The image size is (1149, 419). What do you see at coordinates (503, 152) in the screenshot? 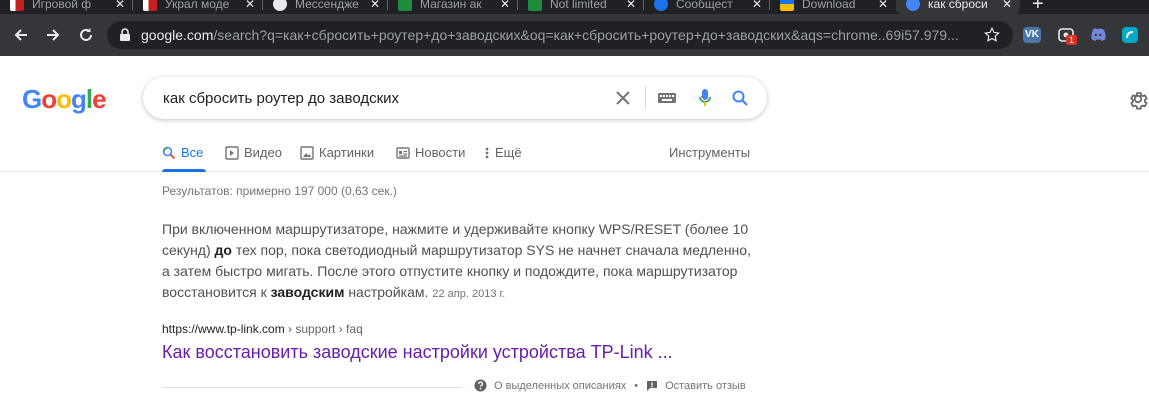
I see `tab-more: Ещё` at bounding box center [503, 152].